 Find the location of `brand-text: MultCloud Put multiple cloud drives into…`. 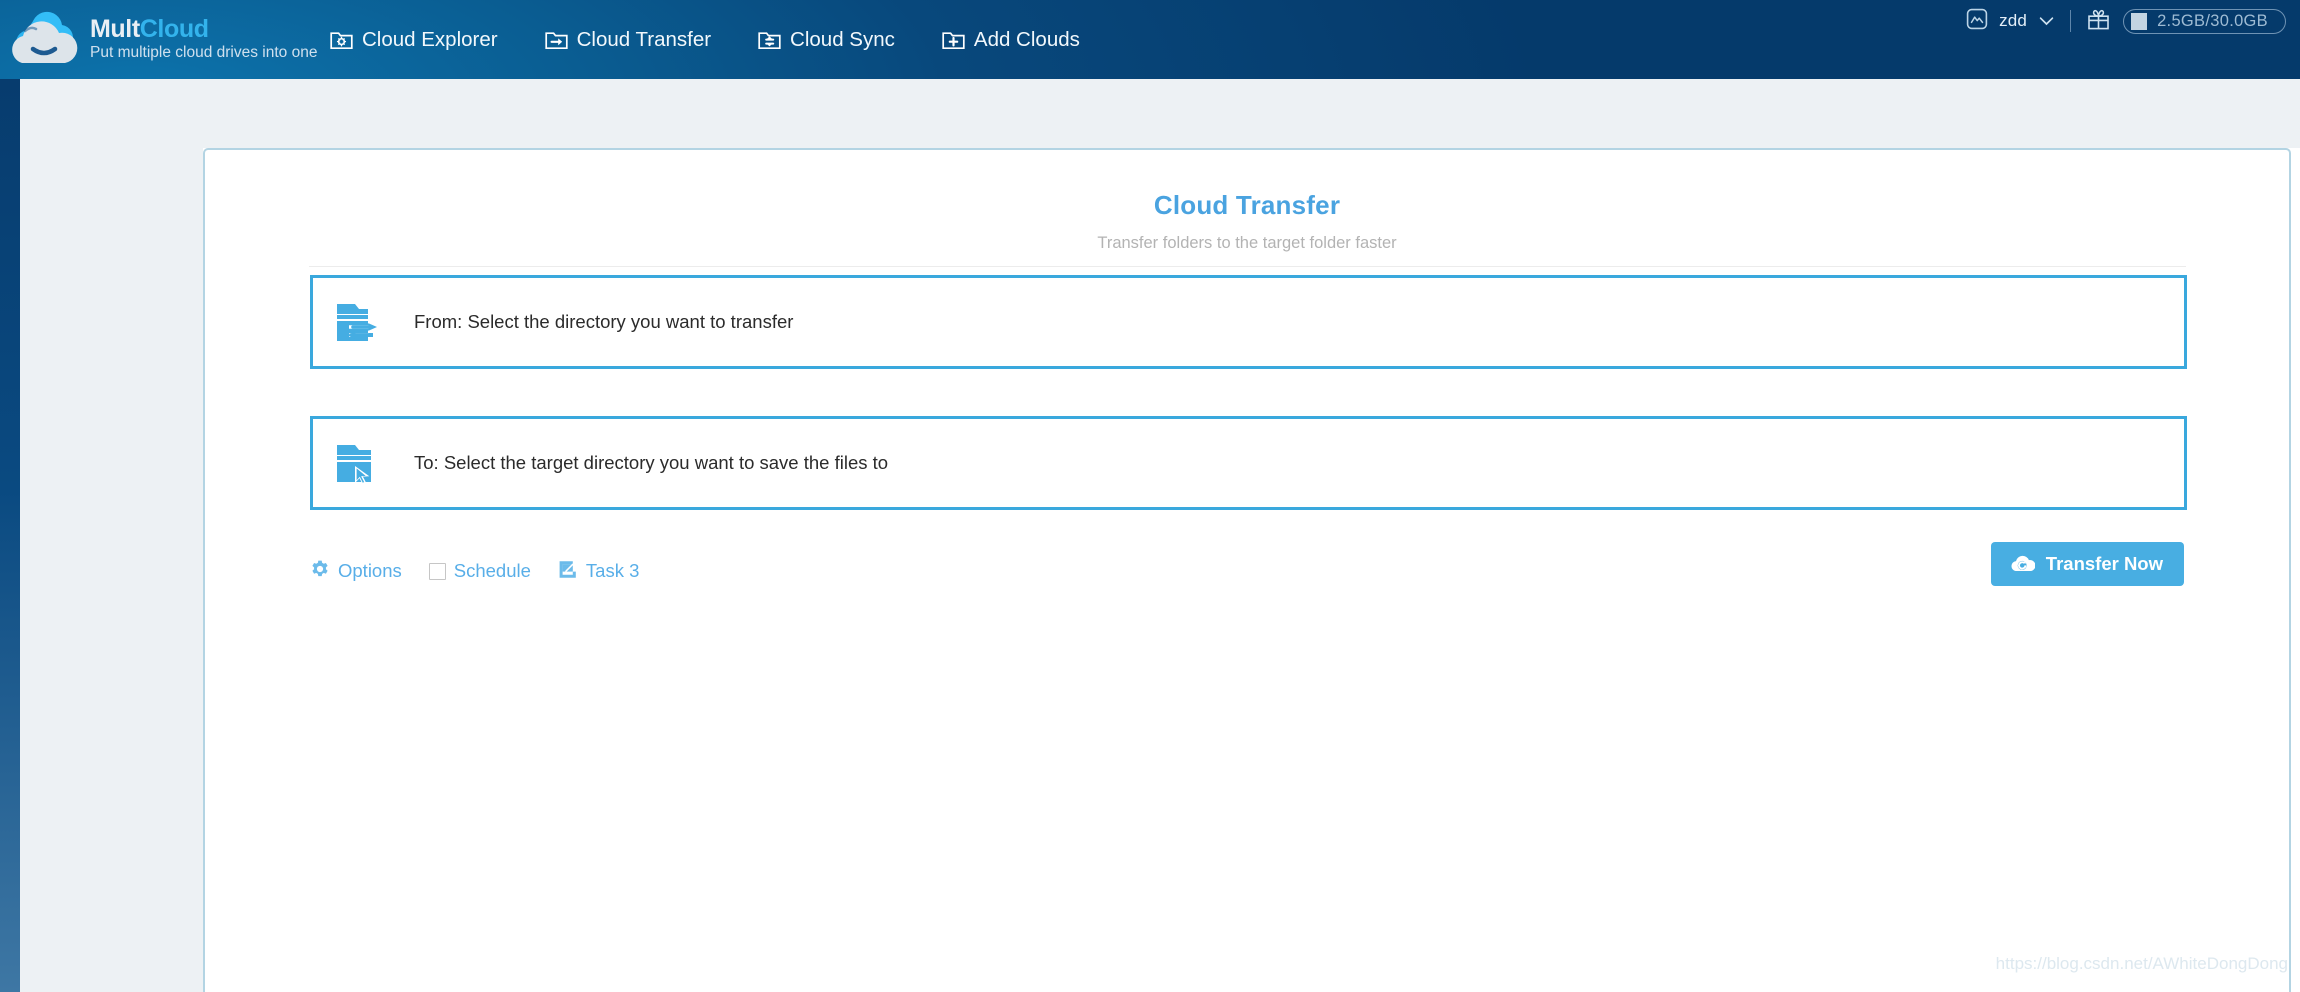

brand-text: MultCloud Put multiple cloud drives into… is located at coordinates (203, 40).